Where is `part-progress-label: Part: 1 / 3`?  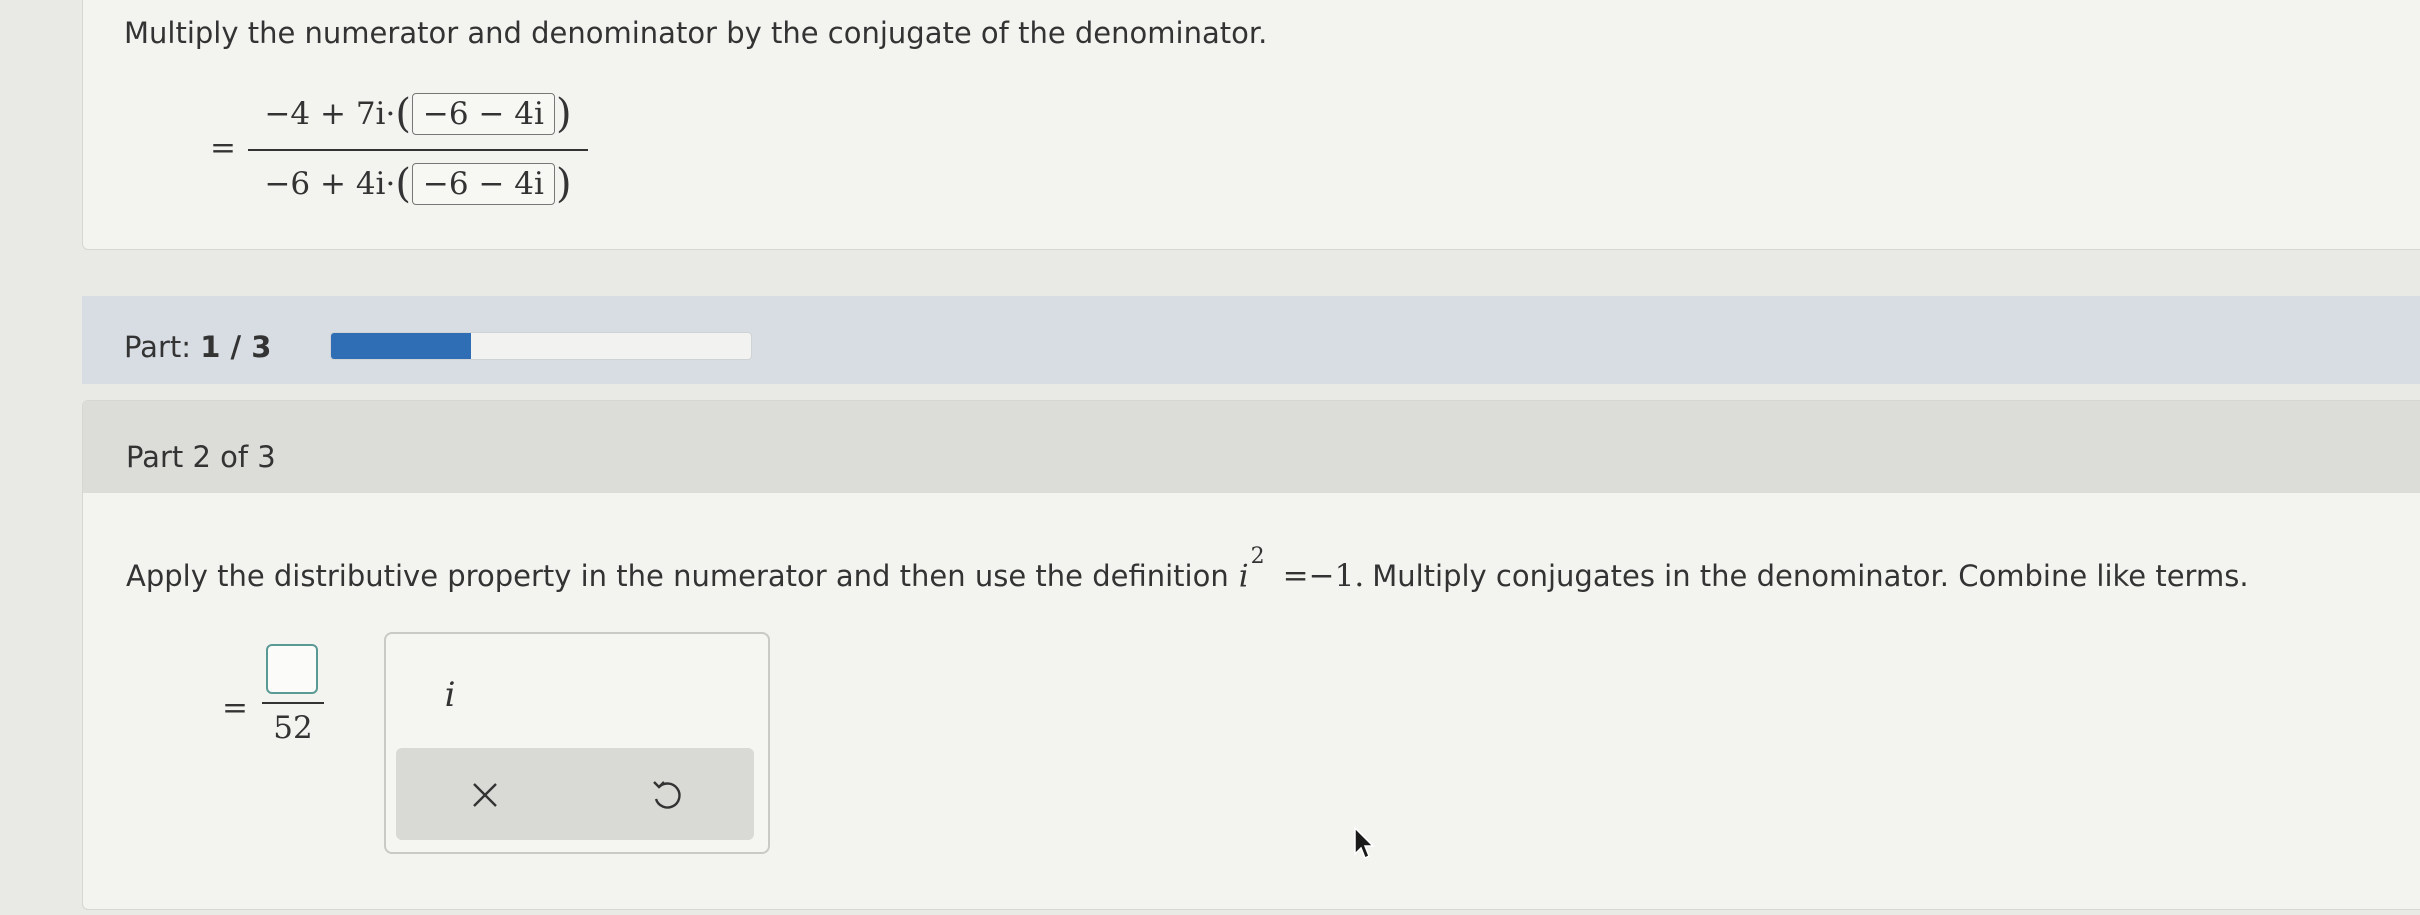
part-progress-label: Part: 1 / 3 is located at coordinates (197, 347).